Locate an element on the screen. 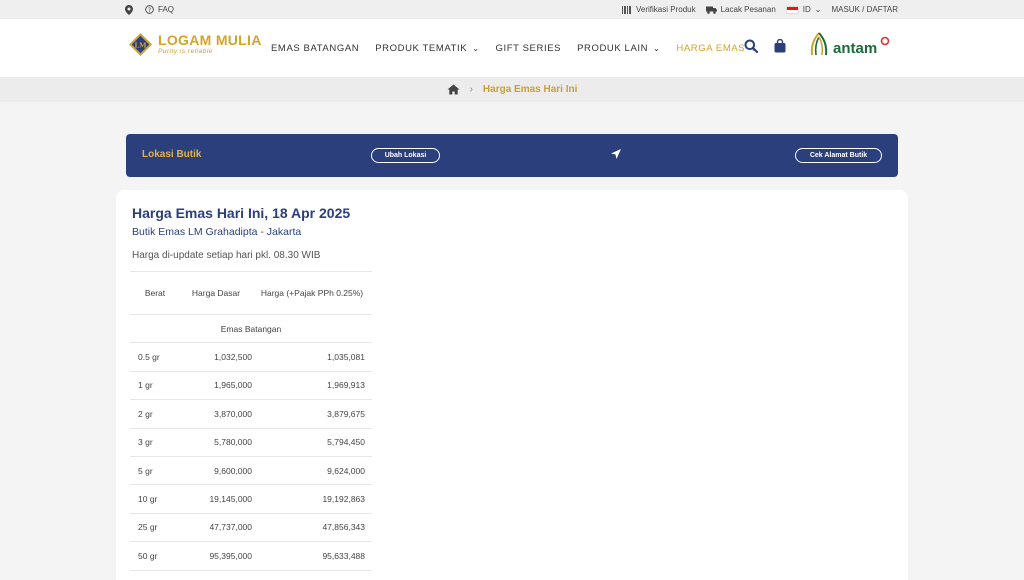 Image resolution: width=1024 pixels, height=580 pixels. antam-wordmark: antam is located at coordinates (855, 48).